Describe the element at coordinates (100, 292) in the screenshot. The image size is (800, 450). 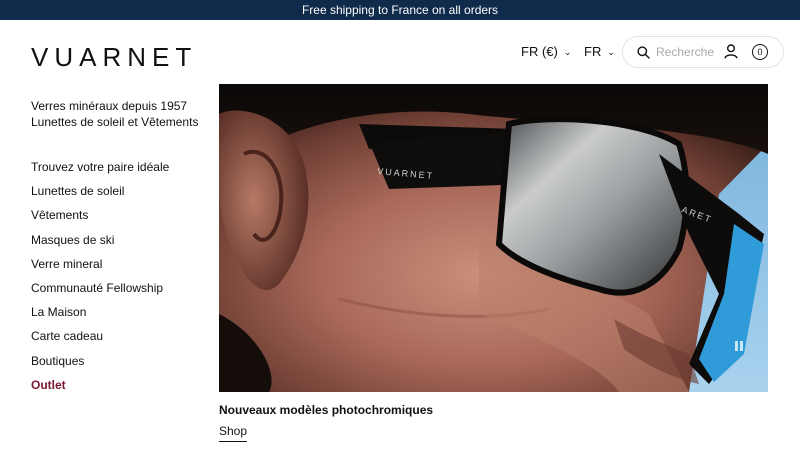
I see `nav-item-communaute-fellowship: Communauté Fellowship` at that location.